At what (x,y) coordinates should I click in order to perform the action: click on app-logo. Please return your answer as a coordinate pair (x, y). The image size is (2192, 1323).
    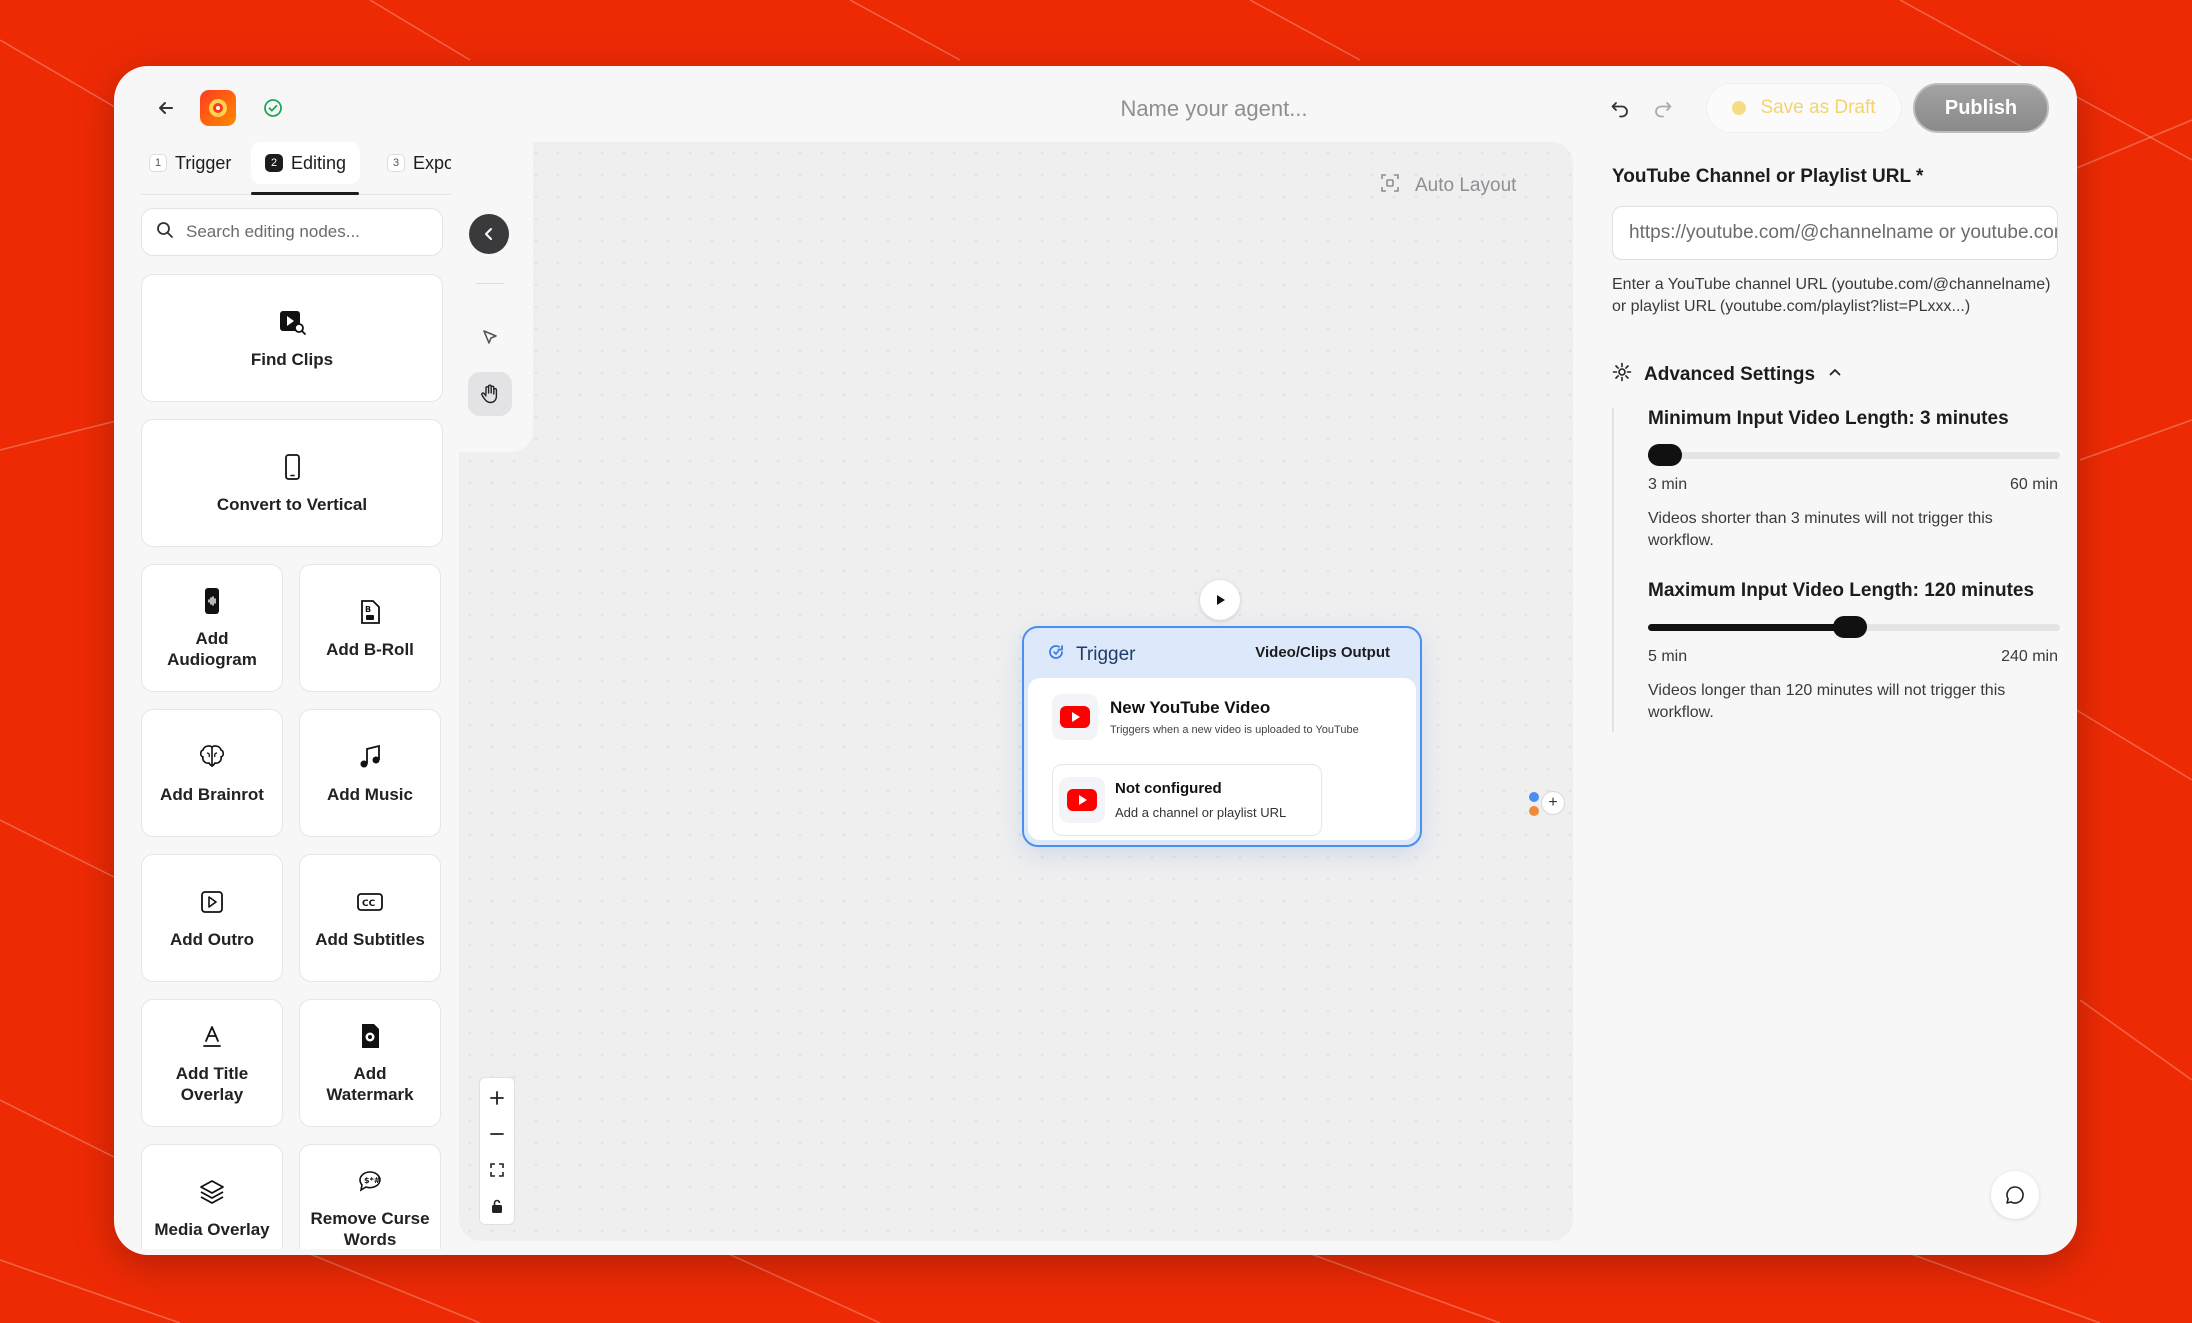
    Looking at the image, I should click on (218, 108).